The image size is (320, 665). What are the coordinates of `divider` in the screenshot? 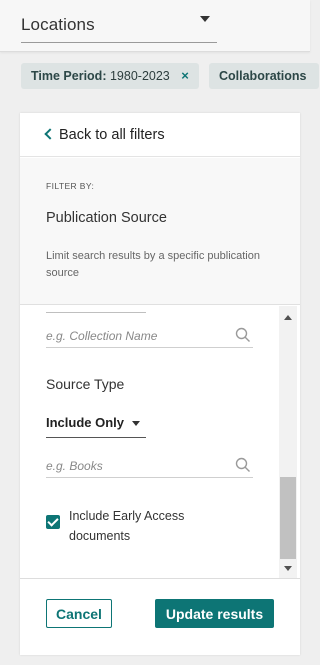 It's located at (96, 312).